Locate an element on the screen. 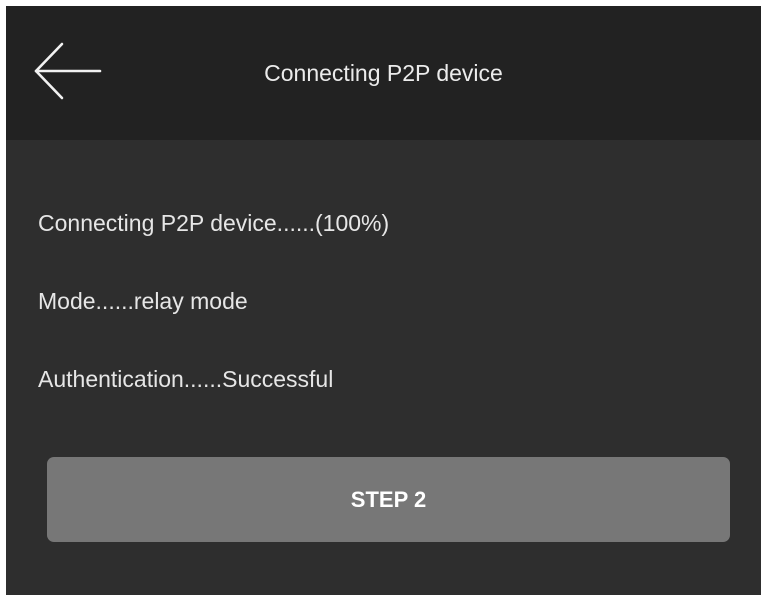 Image resolution: width=766 pixels, height=595 pixels. arrow-left-icon is located at coordinates (68, 71).